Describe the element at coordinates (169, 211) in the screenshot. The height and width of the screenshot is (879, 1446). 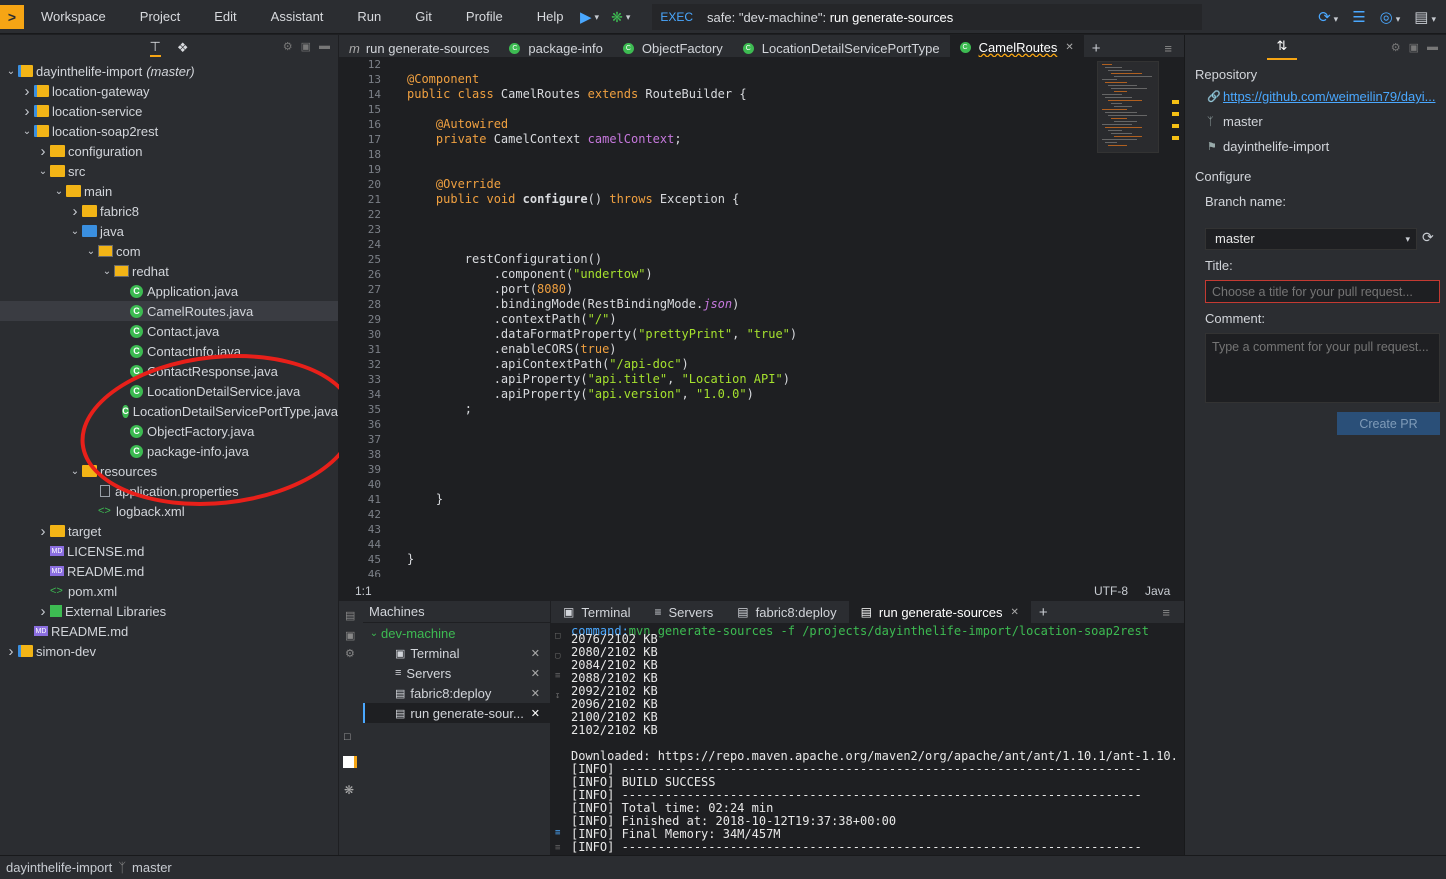
I see `tree-item: › fabric8` at that location.